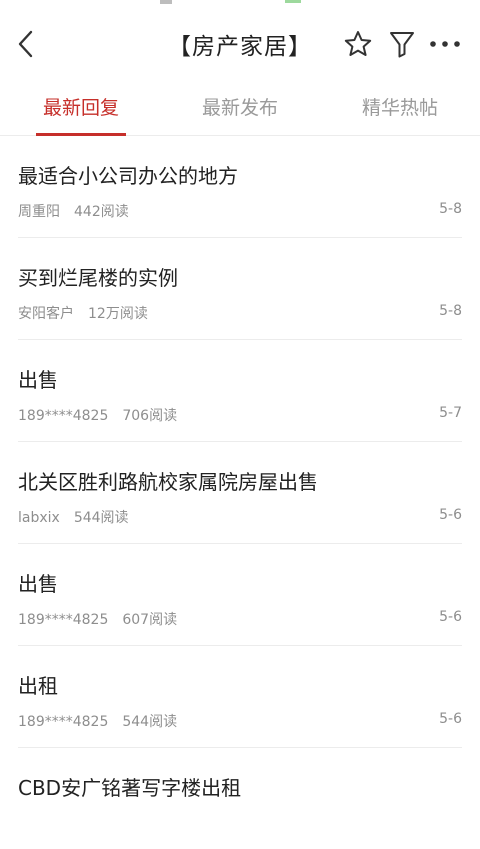  I want to click on more-icon, so click(445, 44).